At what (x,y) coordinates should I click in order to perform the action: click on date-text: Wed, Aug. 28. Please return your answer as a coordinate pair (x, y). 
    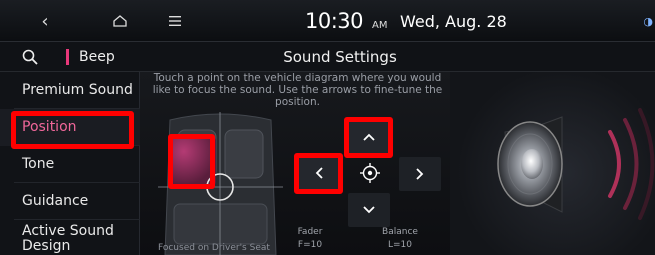
    Looking at the image, I should click on (453, 21).